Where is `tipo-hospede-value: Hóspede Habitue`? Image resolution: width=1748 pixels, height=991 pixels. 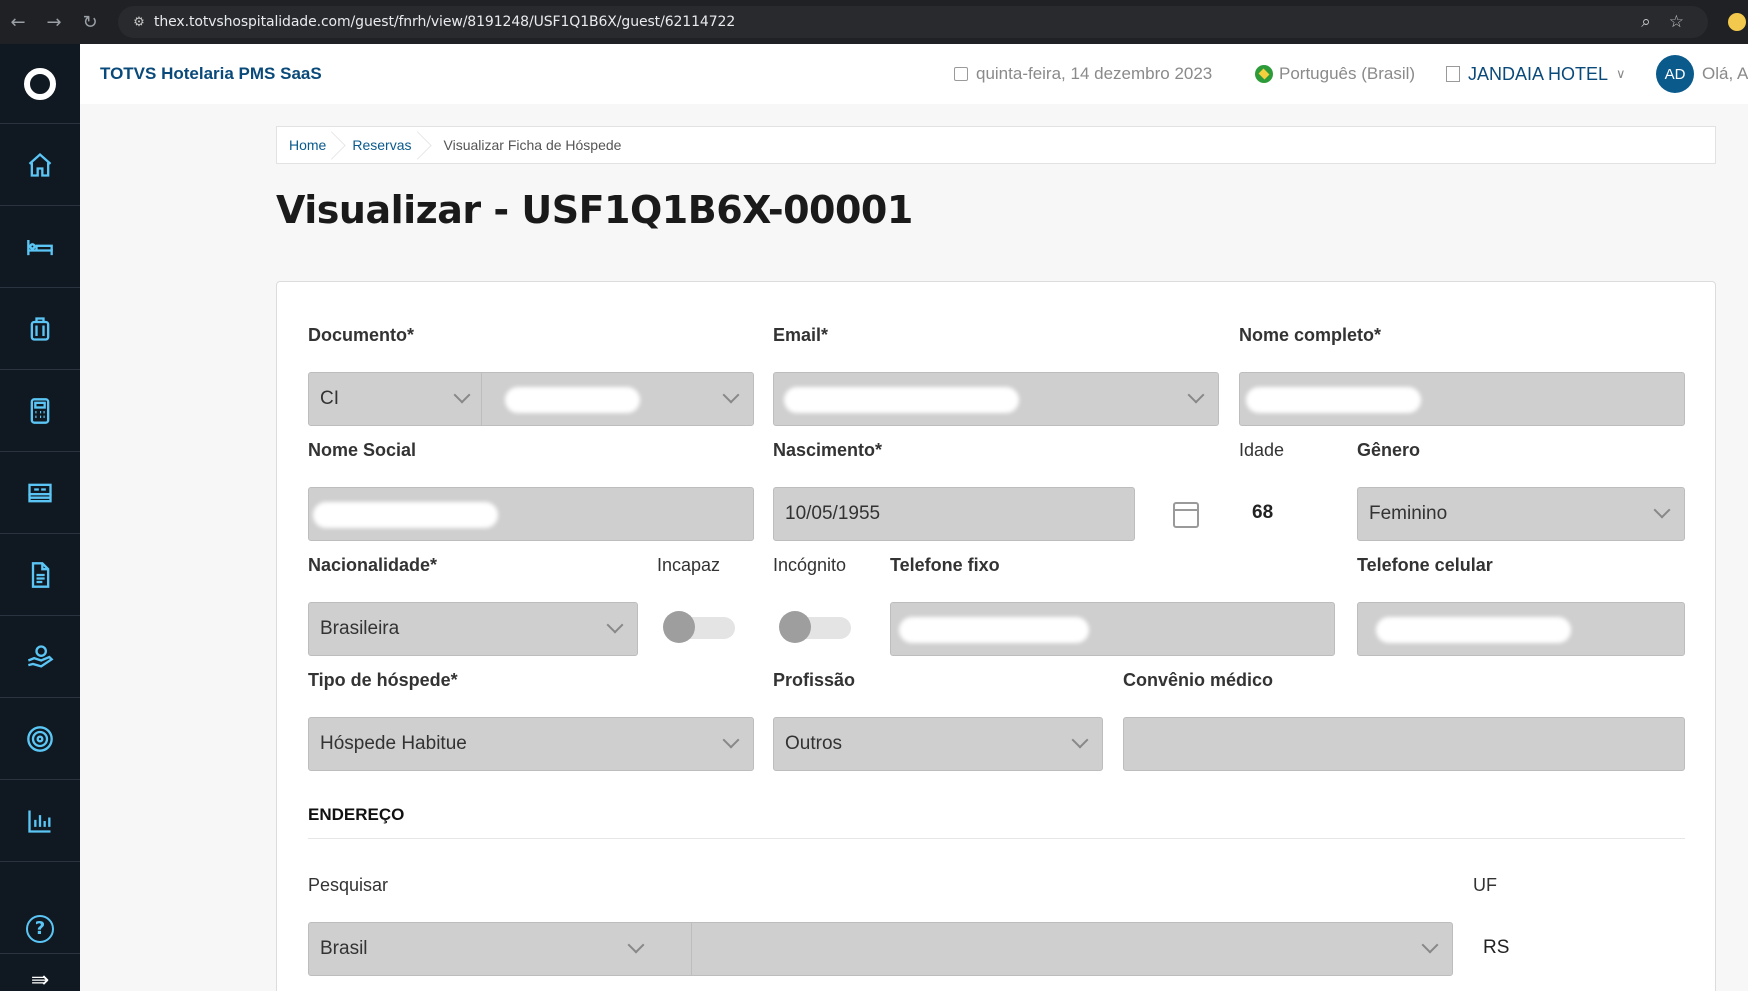 tipo-hospede-value: Hóspede Habitue is located at coordinates (393, 743).